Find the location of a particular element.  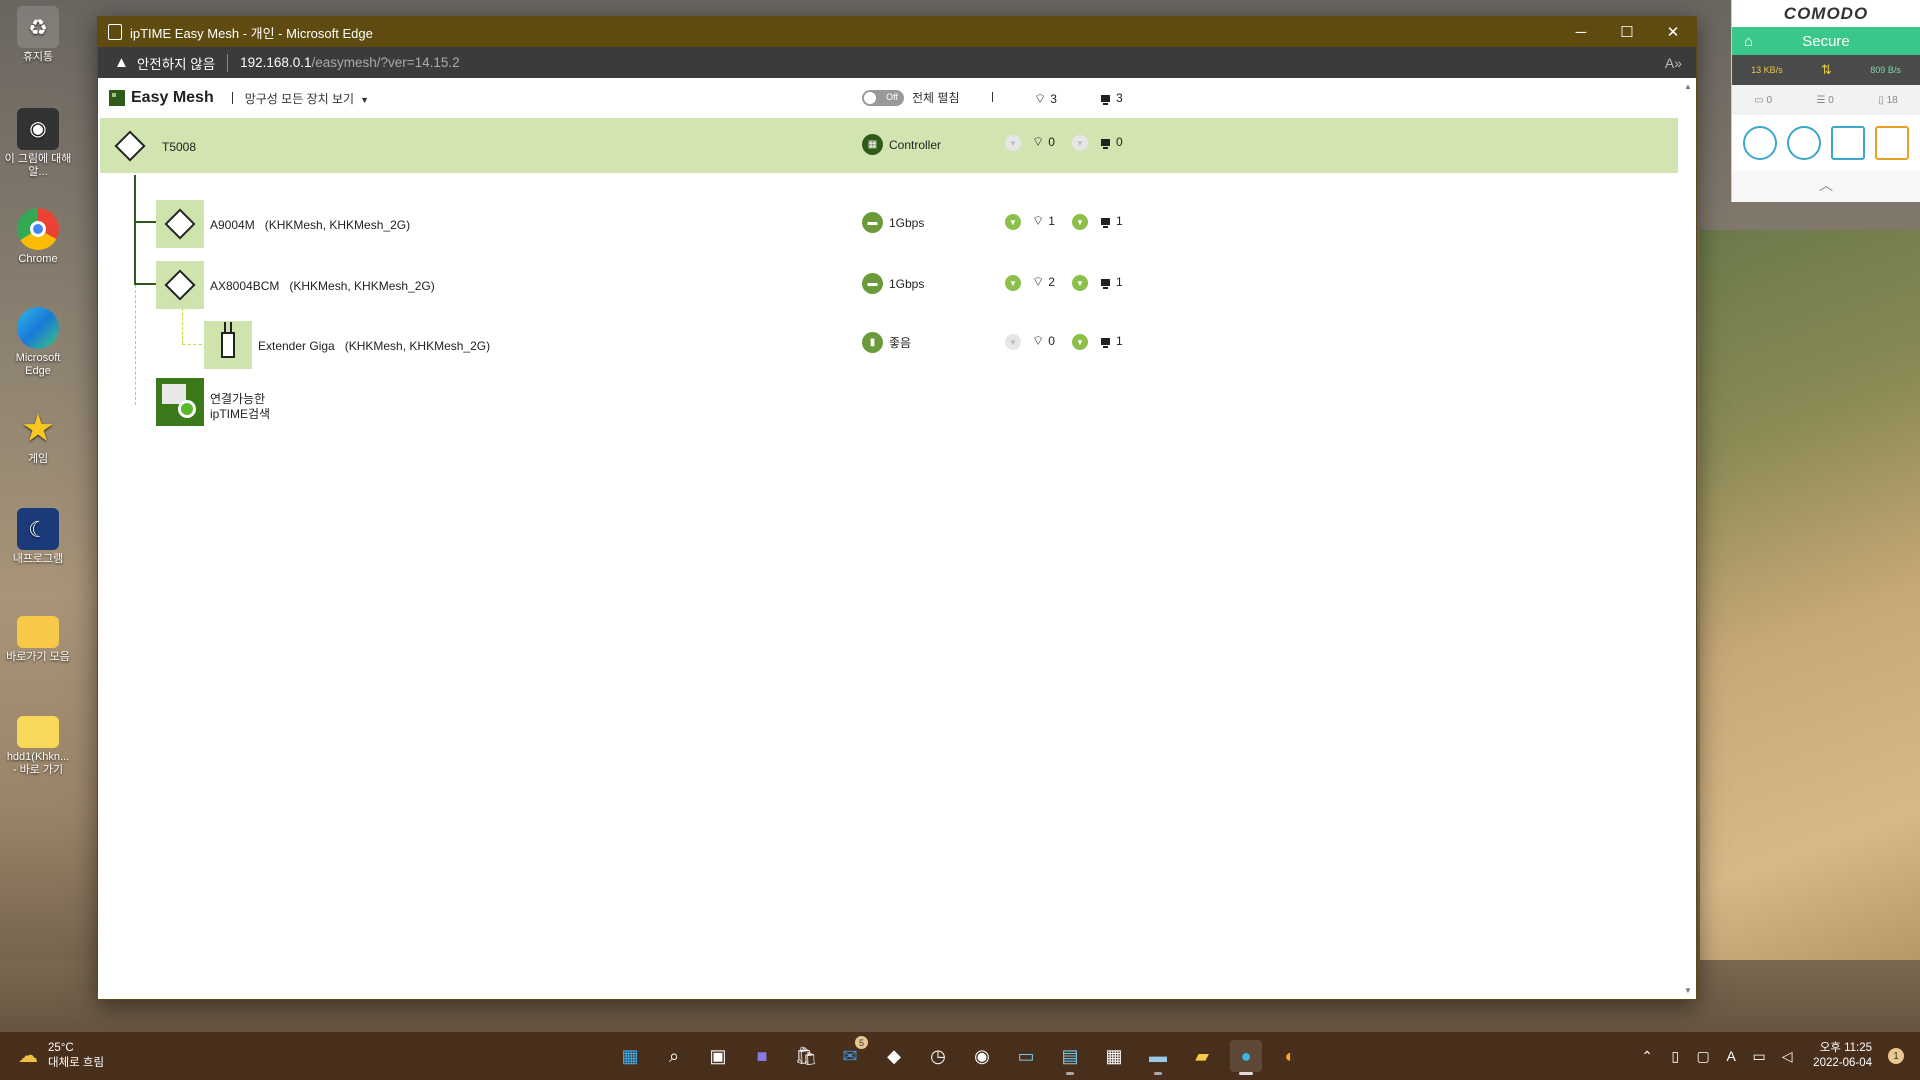

ax8004bcm-connection: ▬ 1Gbps is located at coordinates (893, 283).